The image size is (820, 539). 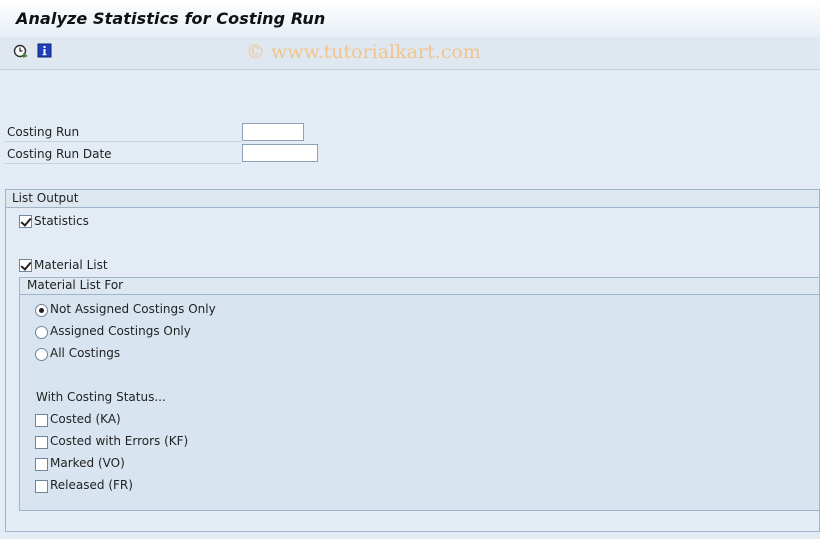 What do you see at coordinates (61, 221) in the screenshot?
I see `statistics-label: Statistics` at bounding box center [61, 221].